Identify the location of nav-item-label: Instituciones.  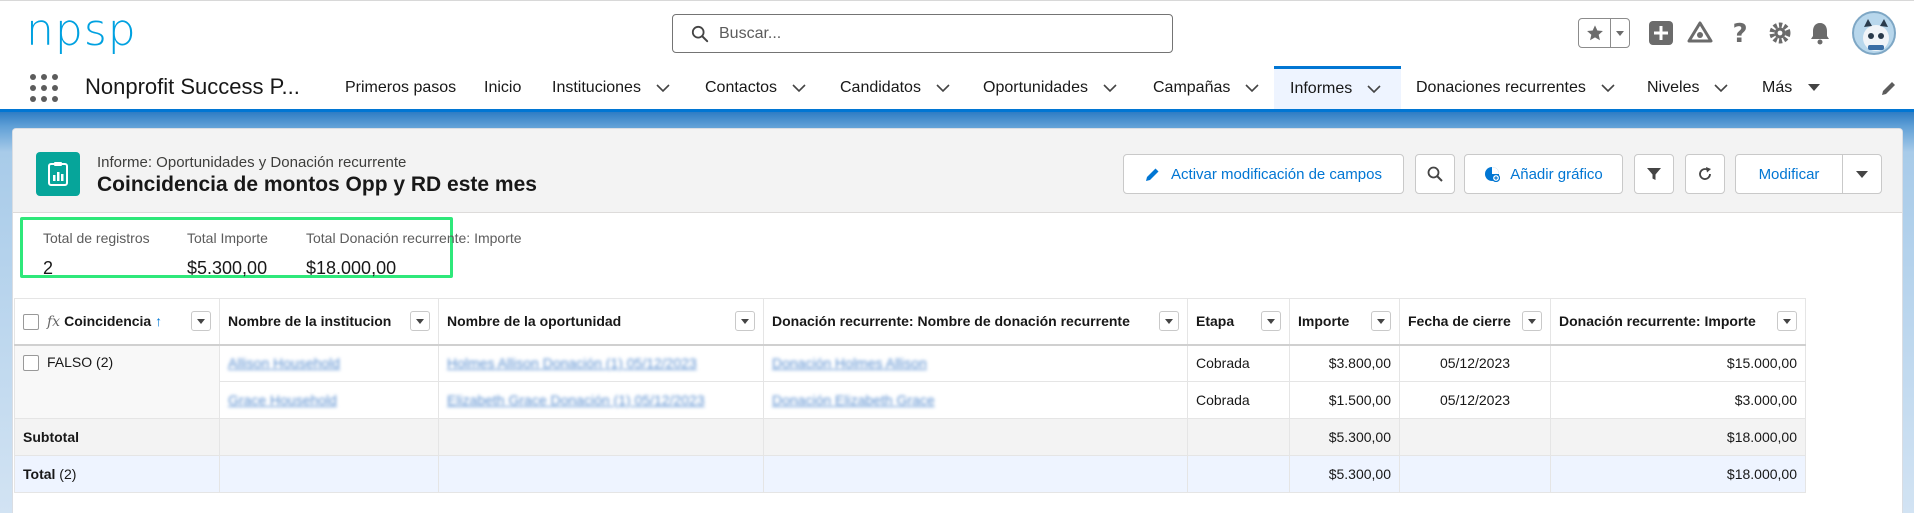
(596, 87).